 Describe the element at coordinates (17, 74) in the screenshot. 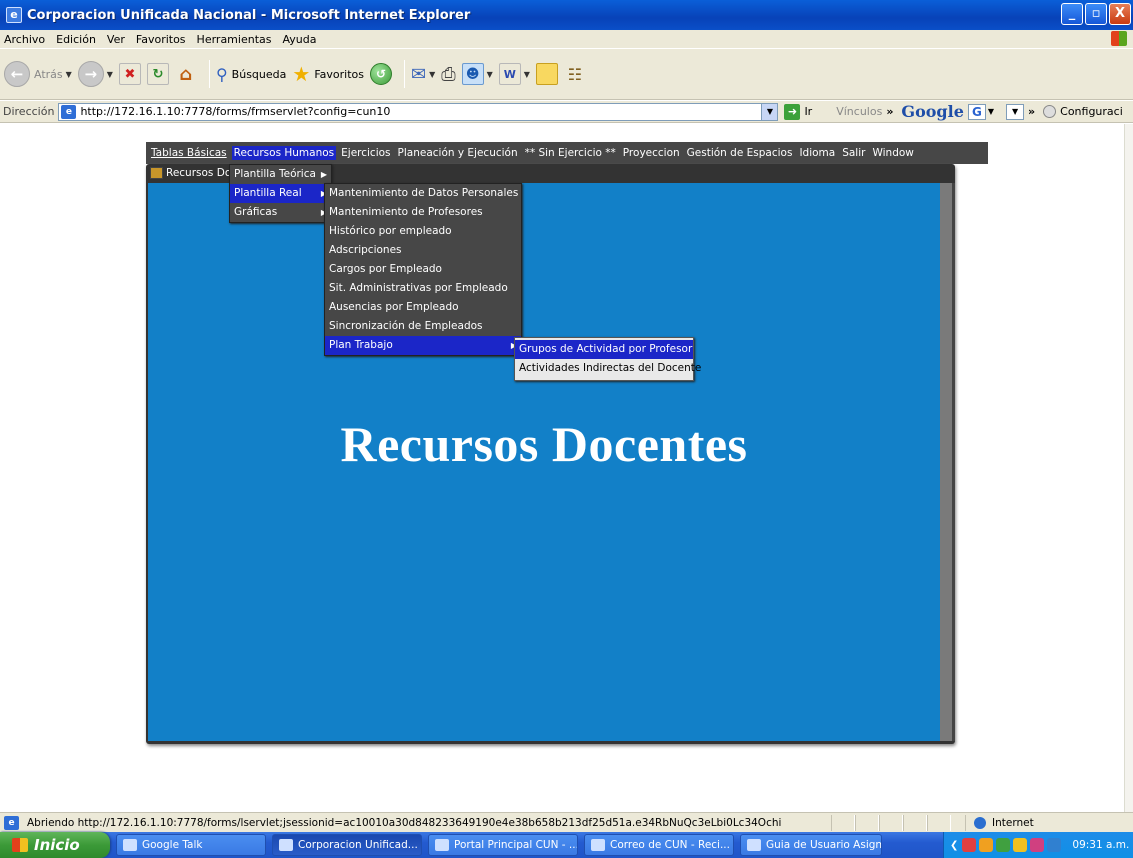

I see `back-arrow-icon: ←` at that location.